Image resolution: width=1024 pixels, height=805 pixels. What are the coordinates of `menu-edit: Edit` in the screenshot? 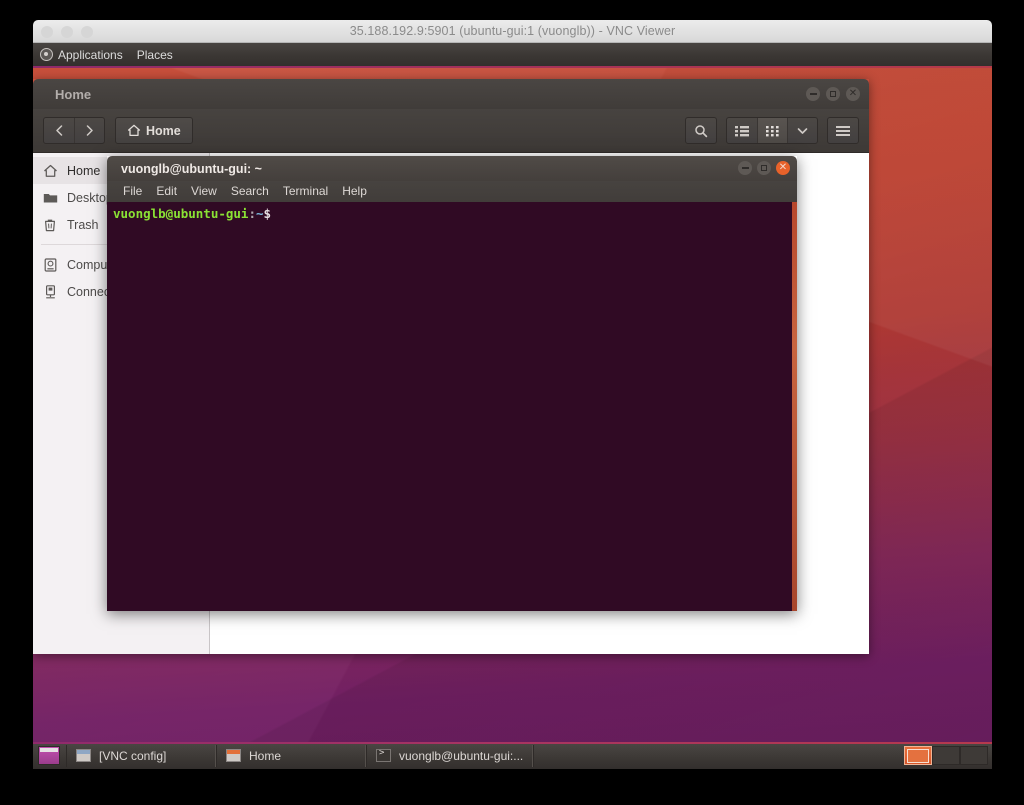 It's located at (166, 191).